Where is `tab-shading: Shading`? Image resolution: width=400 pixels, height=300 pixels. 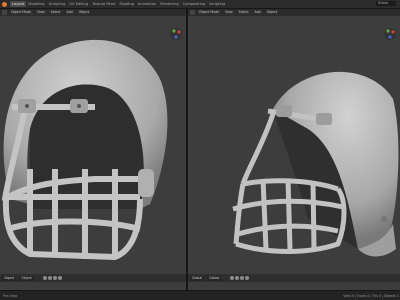 tab-shading: Shading is located at coordinates (126, 4).